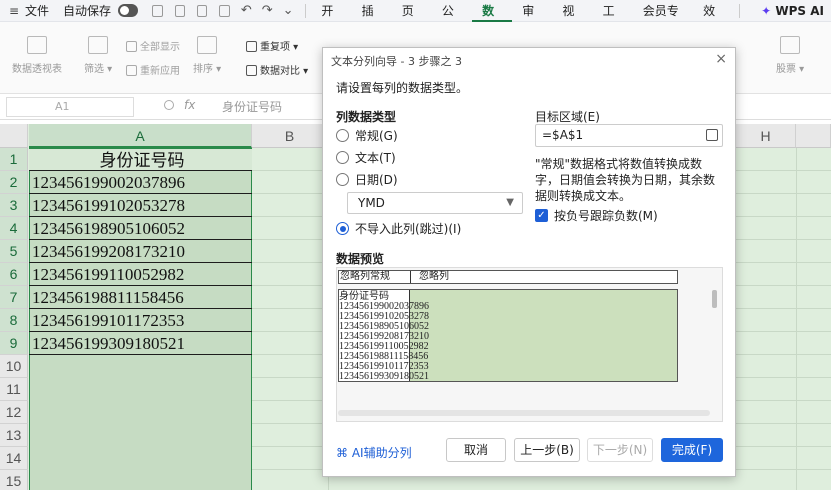 The height and width of the screenshot is (490, 831). What do you see at coordinates (37, 55) in the screenshot?
I see `pivot-table-button: 数据透视表` at bounding box center [37, 55].